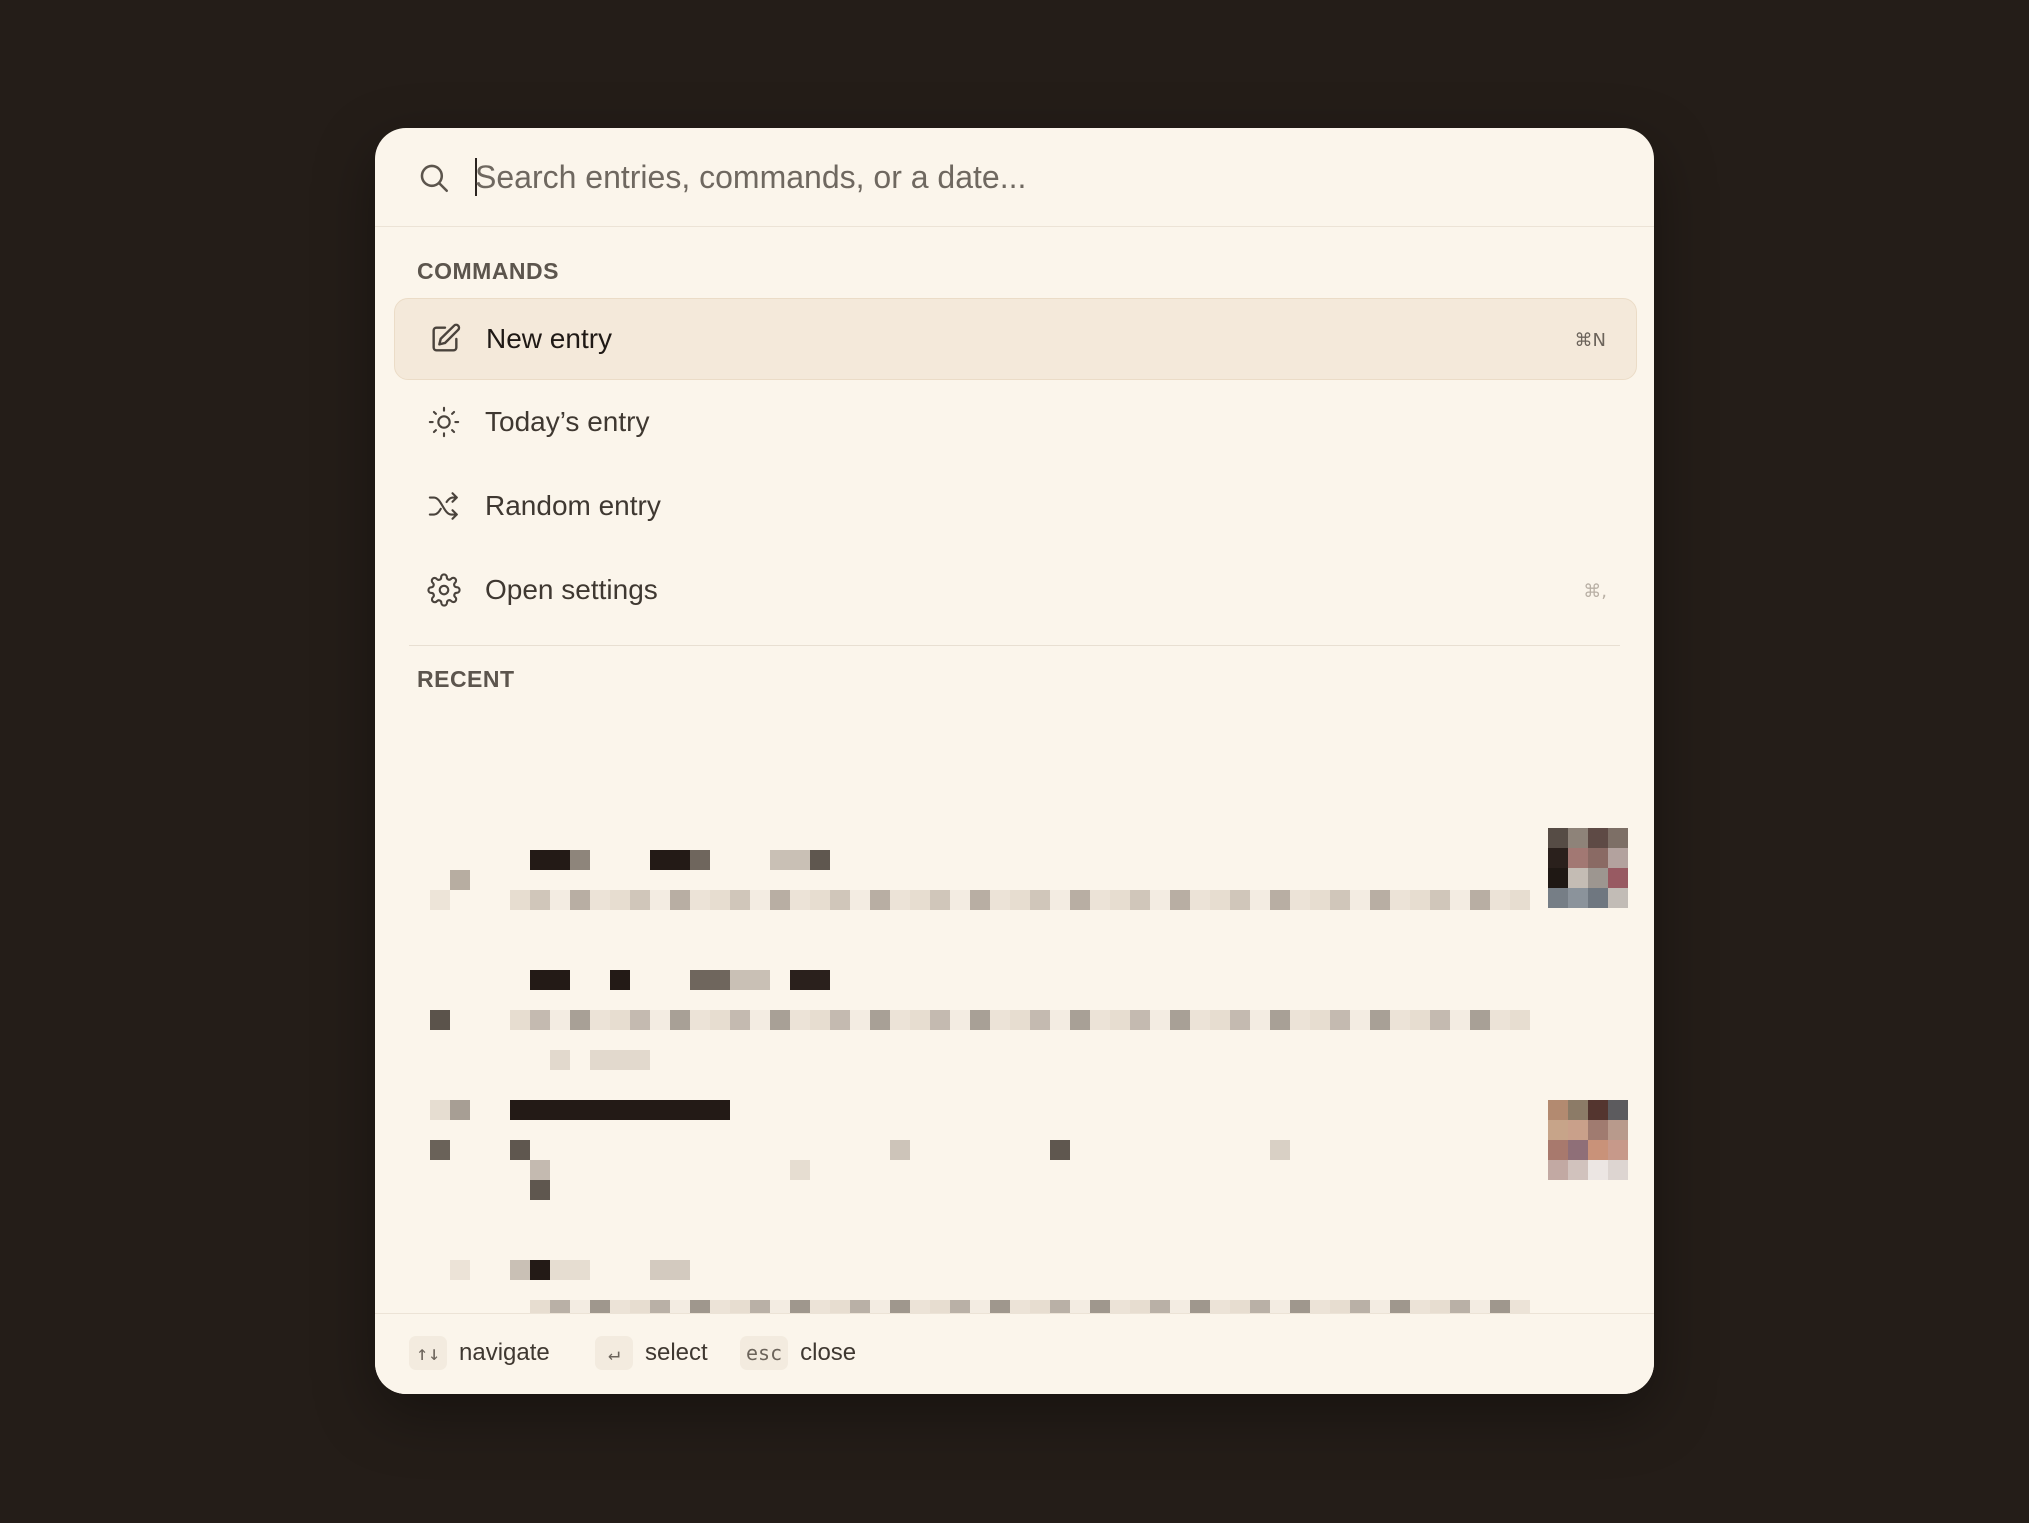 This screenshot has width=2029, height=1523. What do you see at coordinates (466, 679) in the screenshot?
I see `recent-section-label: RECENT` at bounding box center [466, 679].